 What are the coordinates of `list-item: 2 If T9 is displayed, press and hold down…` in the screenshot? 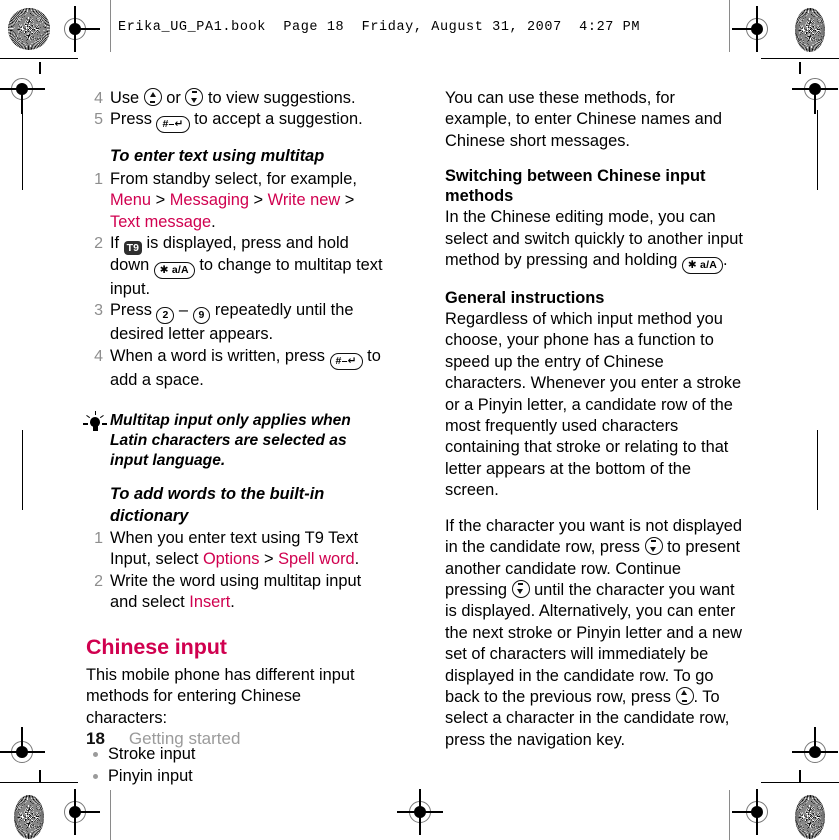 It's located at (236, 266).